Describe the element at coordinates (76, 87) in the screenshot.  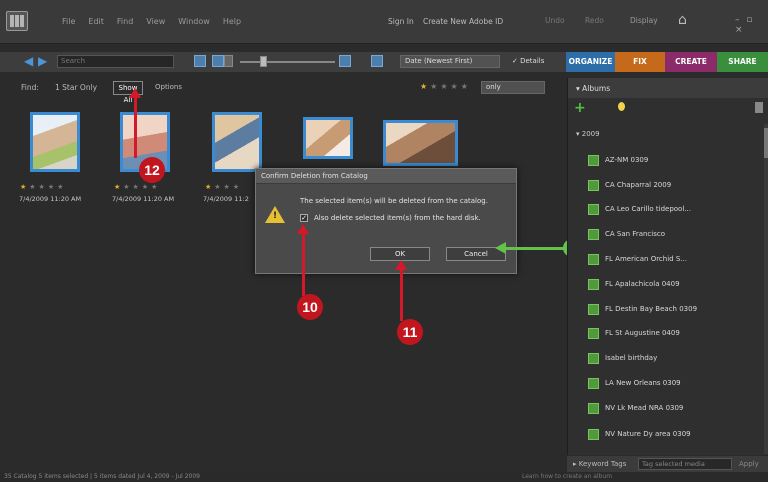
I see `rating-filter-text: 1 Star Only` at that location.